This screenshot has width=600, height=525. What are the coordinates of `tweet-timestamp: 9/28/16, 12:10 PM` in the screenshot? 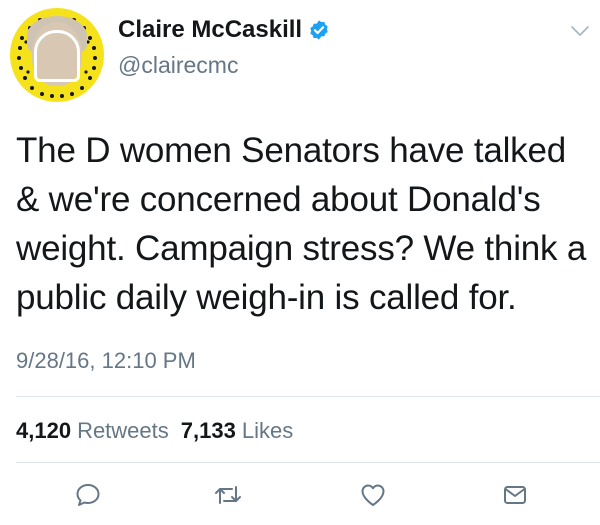 It's located at (106, 361).